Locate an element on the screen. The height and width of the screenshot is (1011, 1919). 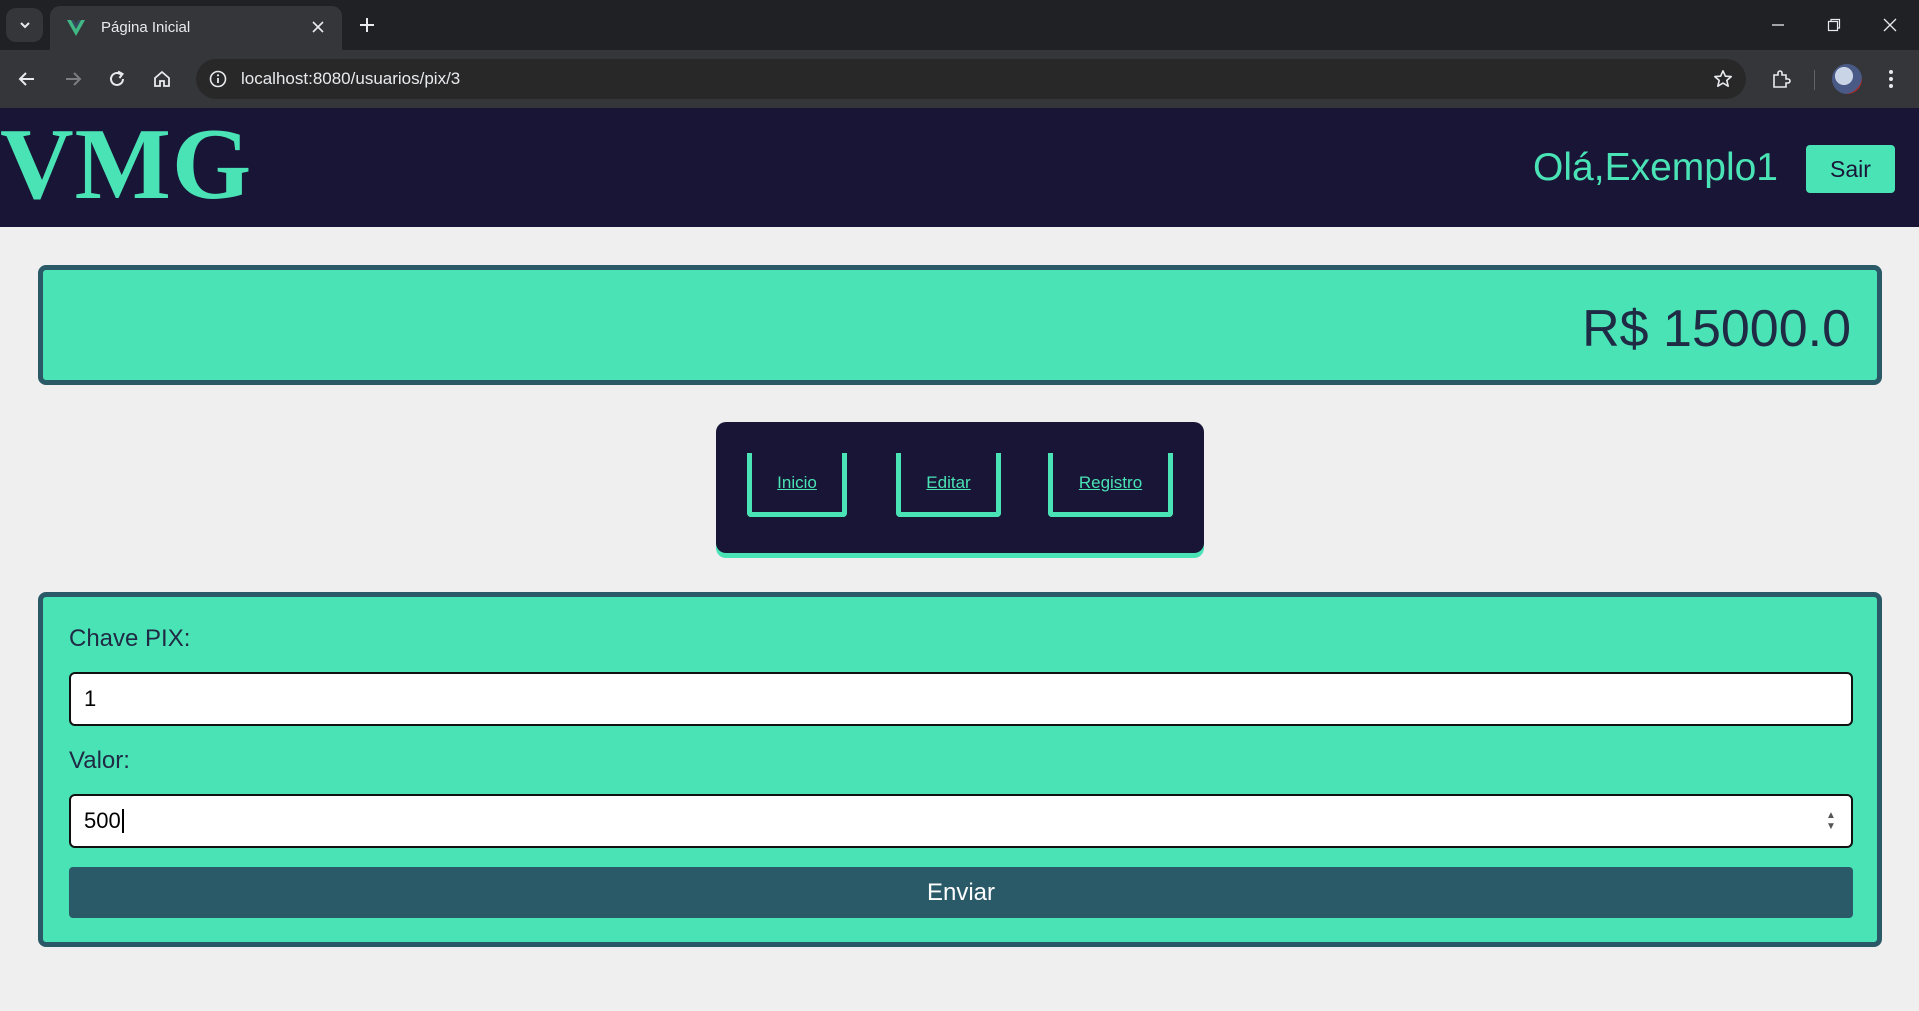
browser-tab: Página Inicial is located at coordinates (196, 28).